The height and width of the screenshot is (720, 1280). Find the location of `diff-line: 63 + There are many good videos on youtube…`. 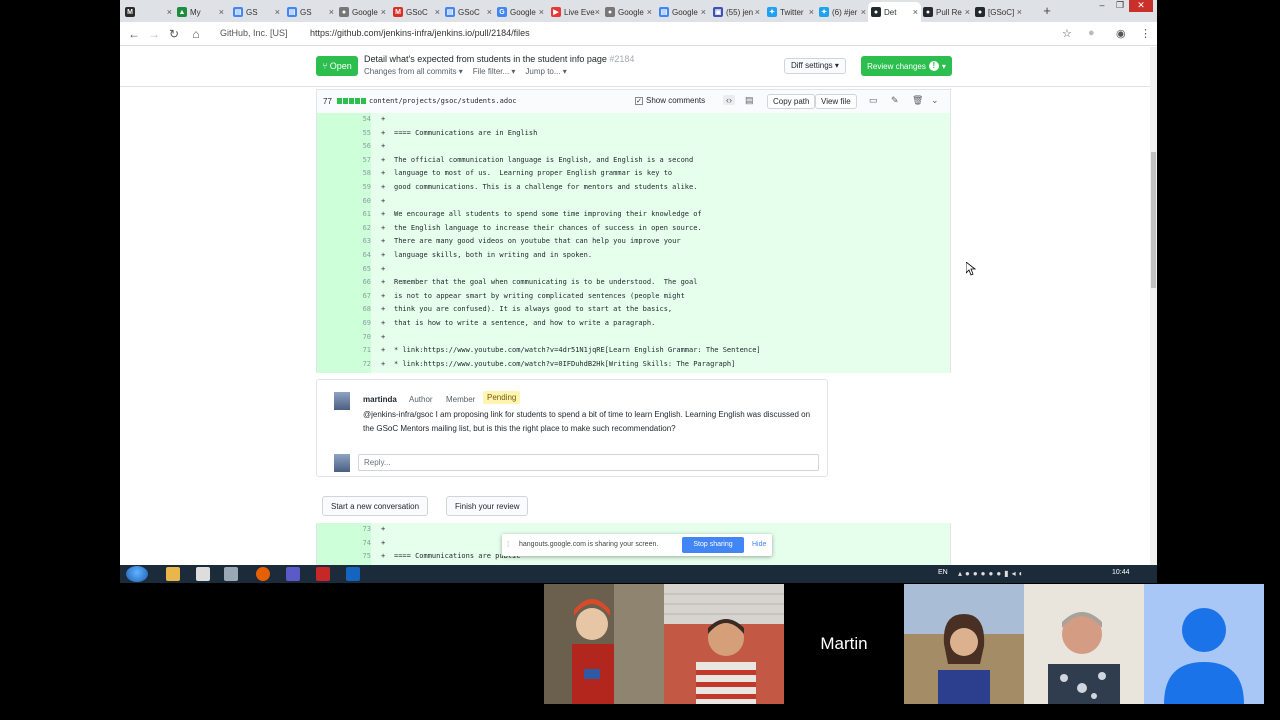

diff-line: 63 + There are many good videos on youtube… is located at coordinates (633, 242).